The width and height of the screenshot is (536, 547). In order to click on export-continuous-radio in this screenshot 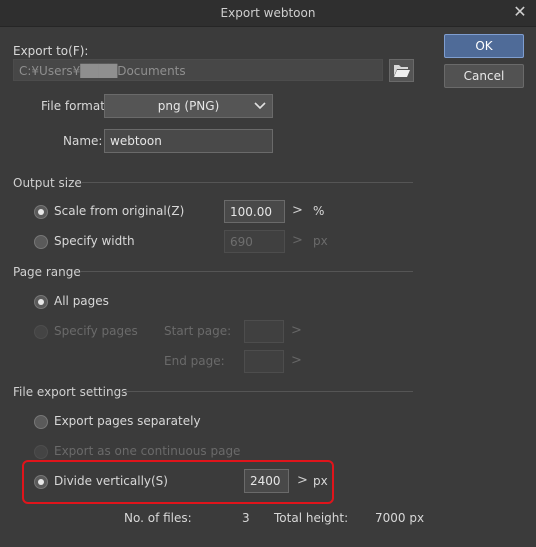, I will do `click(41, 452)`.